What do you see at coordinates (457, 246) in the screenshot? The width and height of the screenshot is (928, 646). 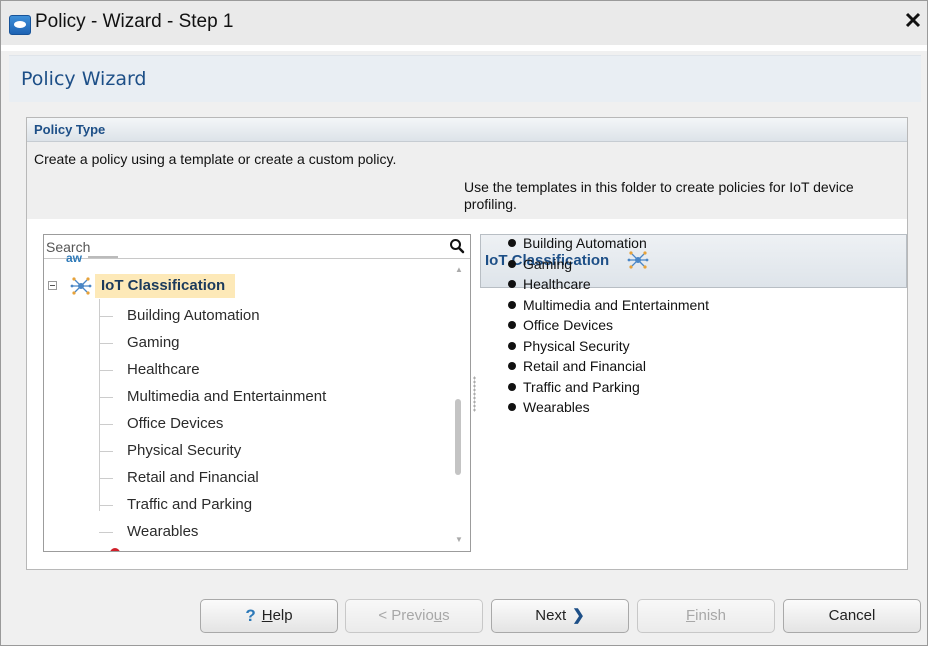 I see `search-icon` at bounding box center [457, 246].